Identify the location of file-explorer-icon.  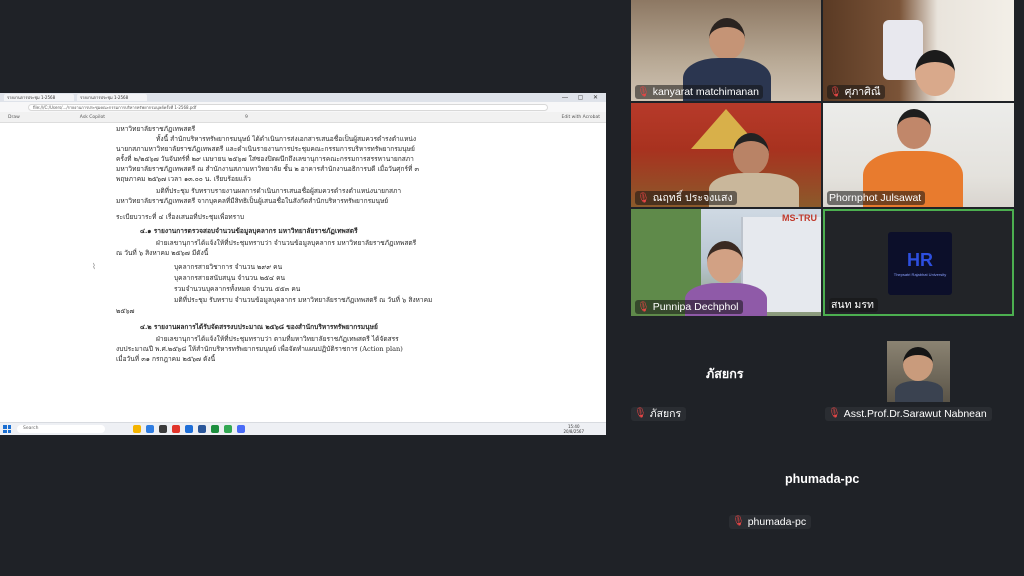
(137, 429).